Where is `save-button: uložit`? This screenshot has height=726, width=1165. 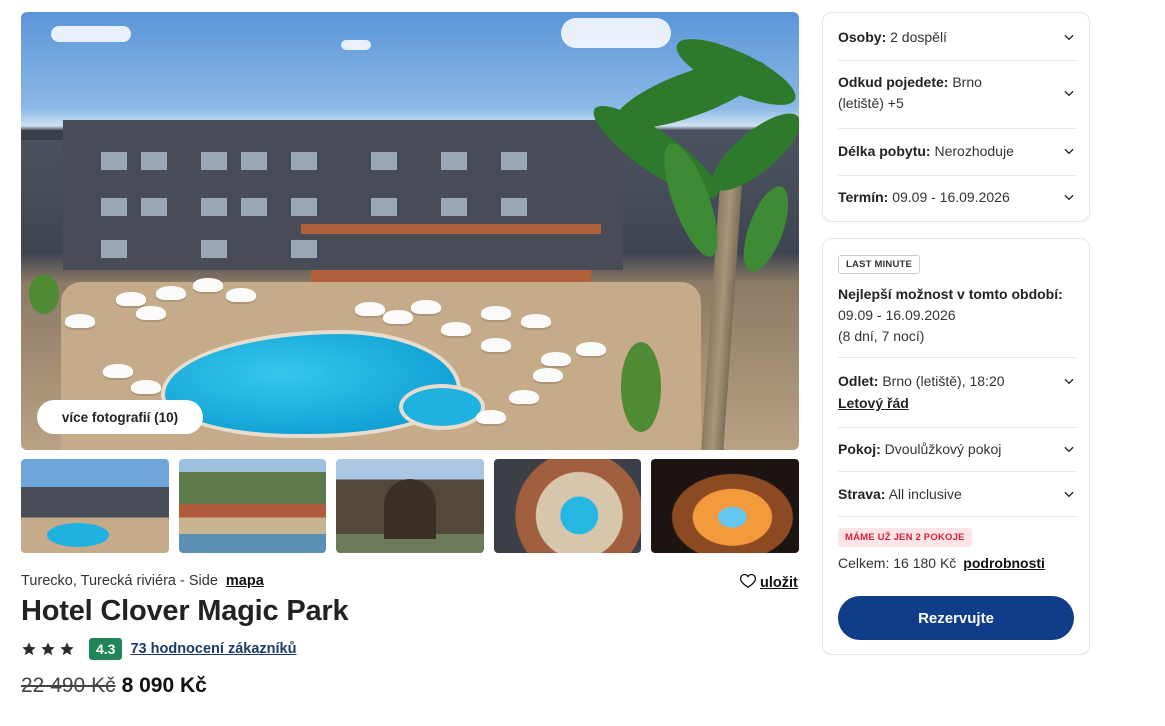 save-button: uložit is located at coordinates (768, 582).